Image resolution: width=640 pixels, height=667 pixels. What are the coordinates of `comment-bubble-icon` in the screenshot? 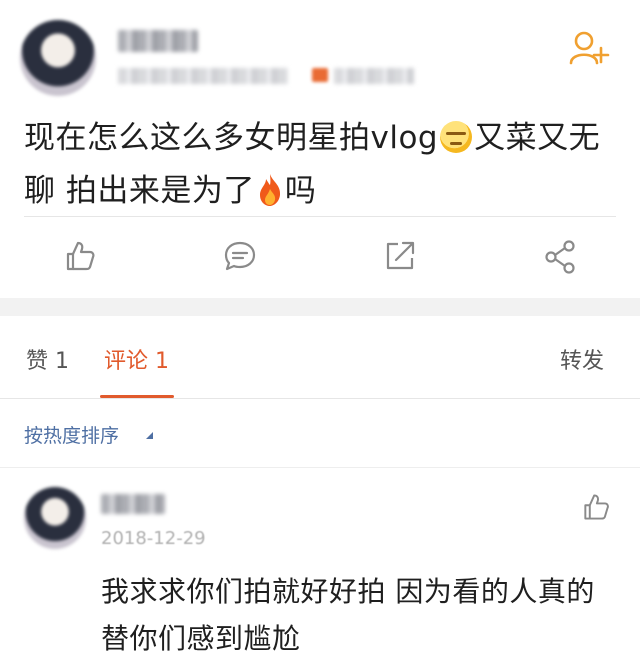 It's located at (240, 256).